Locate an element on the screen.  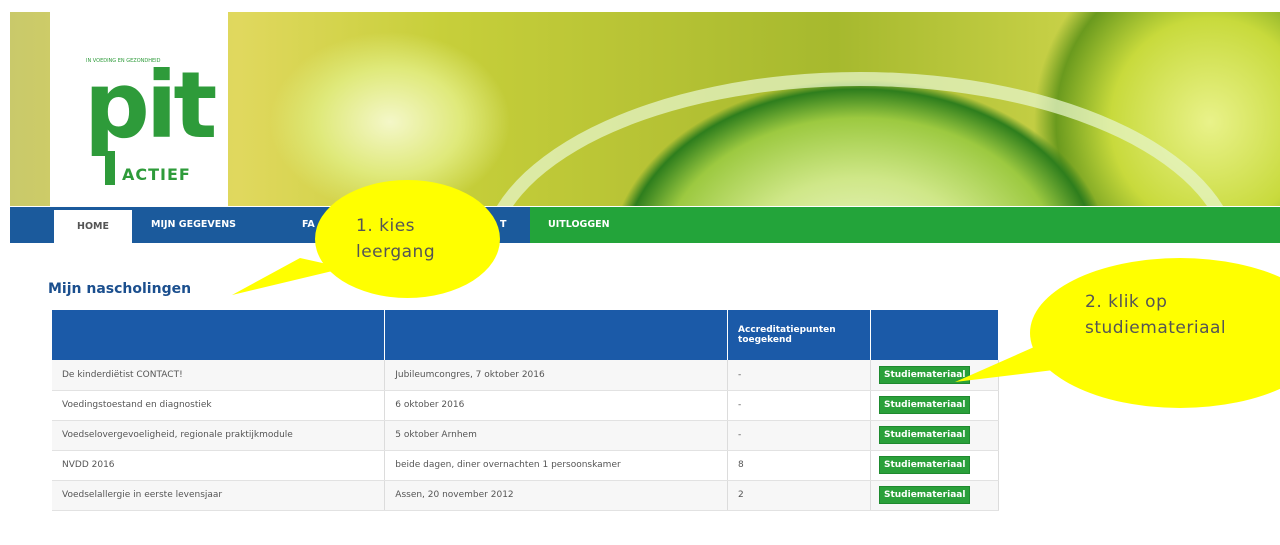
nav-green-section is located at coordinates (905, 225).